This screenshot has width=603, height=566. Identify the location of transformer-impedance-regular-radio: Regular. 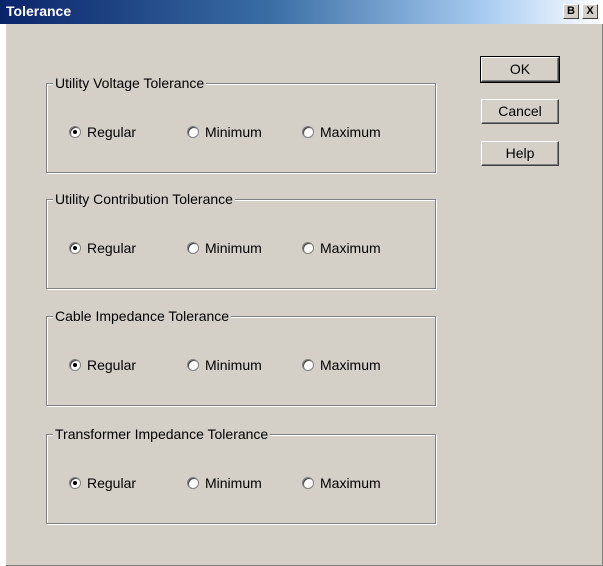
(102, 483).